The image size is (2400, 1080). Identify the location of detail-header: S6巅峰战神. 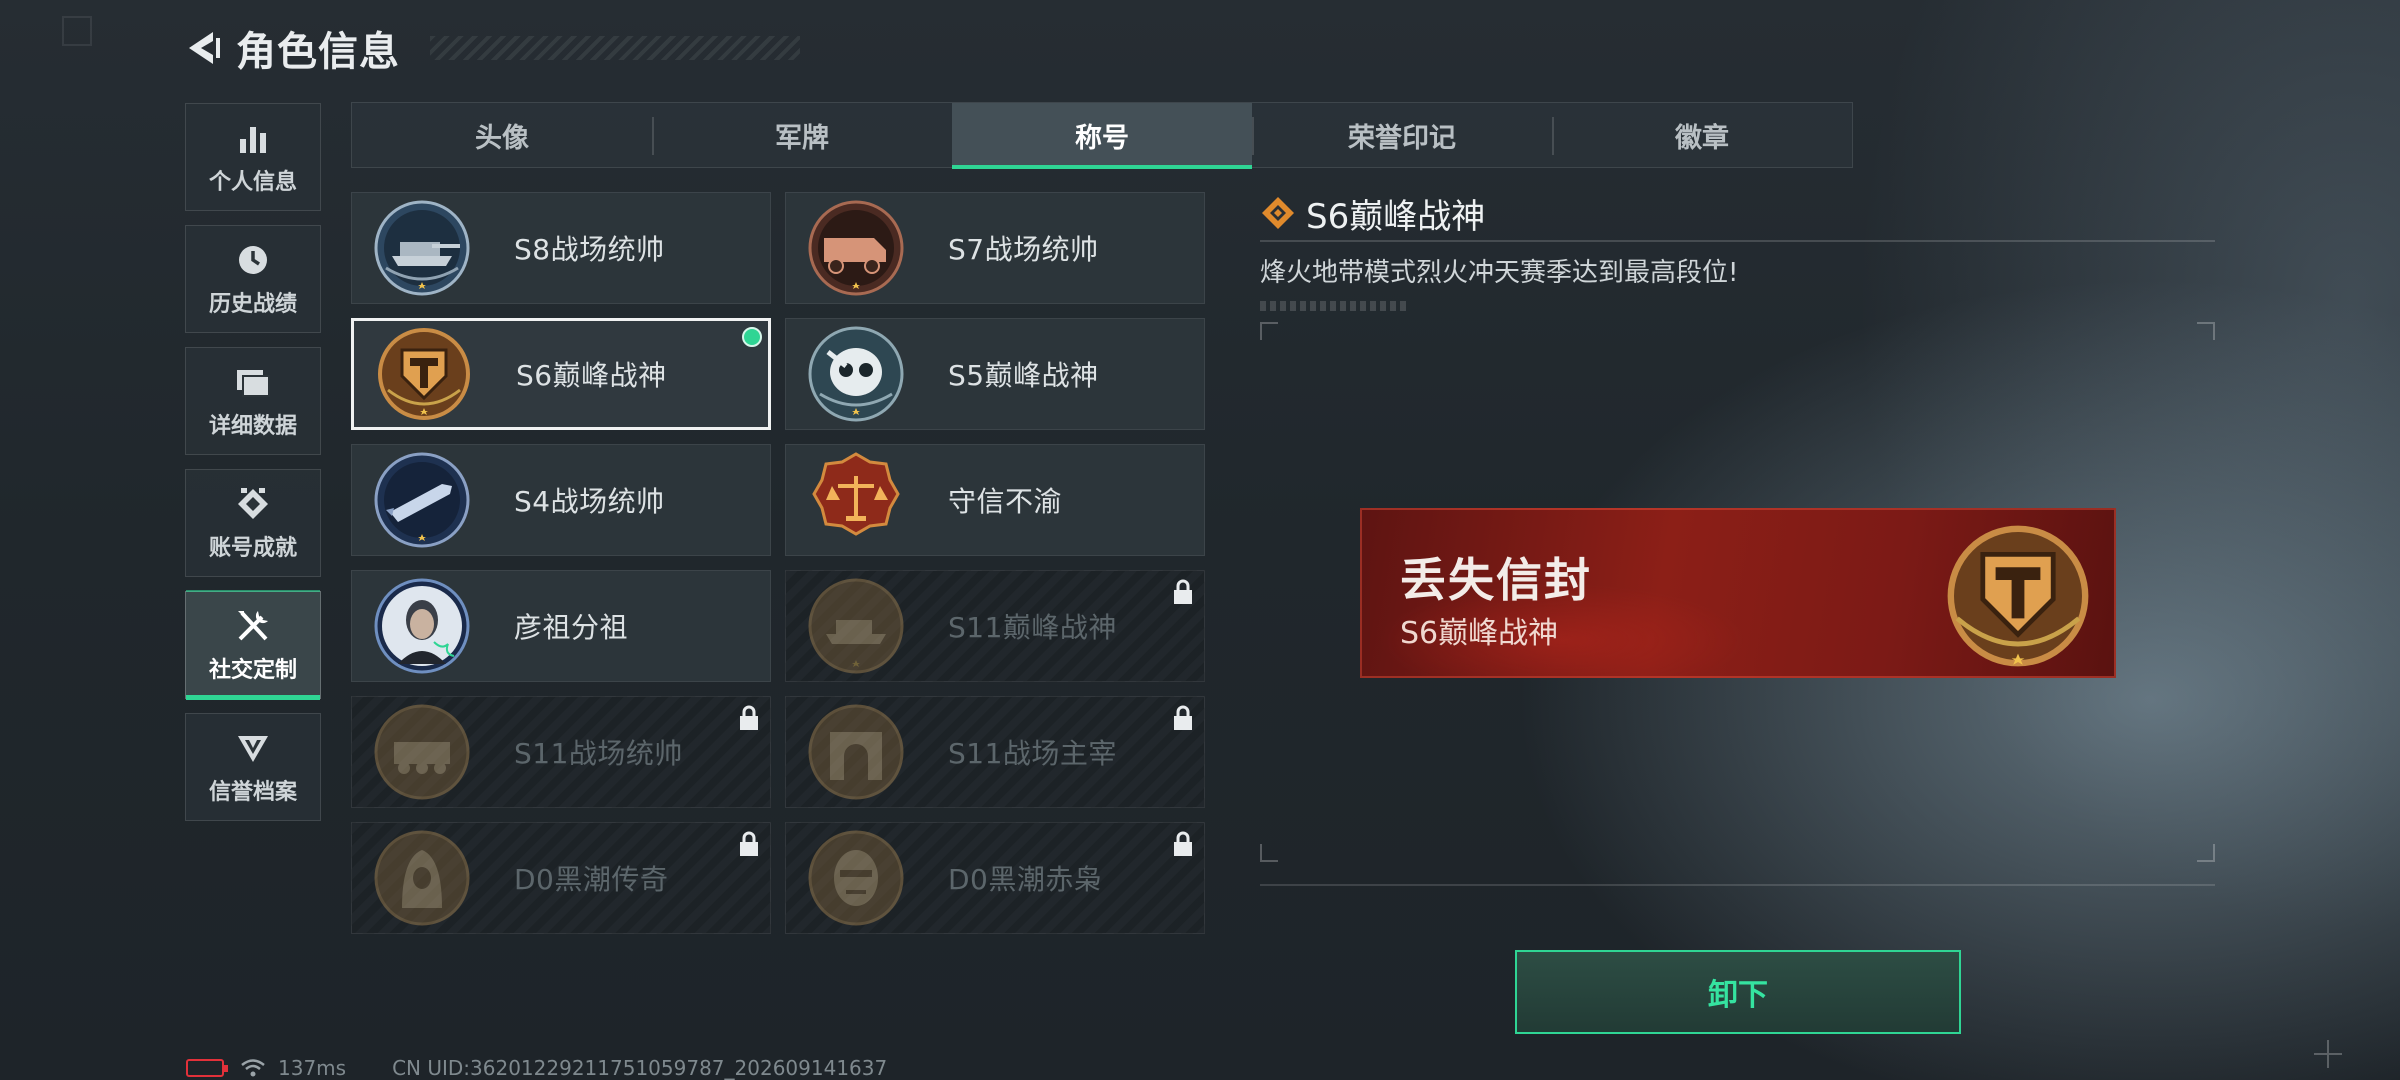
(1737, 213).